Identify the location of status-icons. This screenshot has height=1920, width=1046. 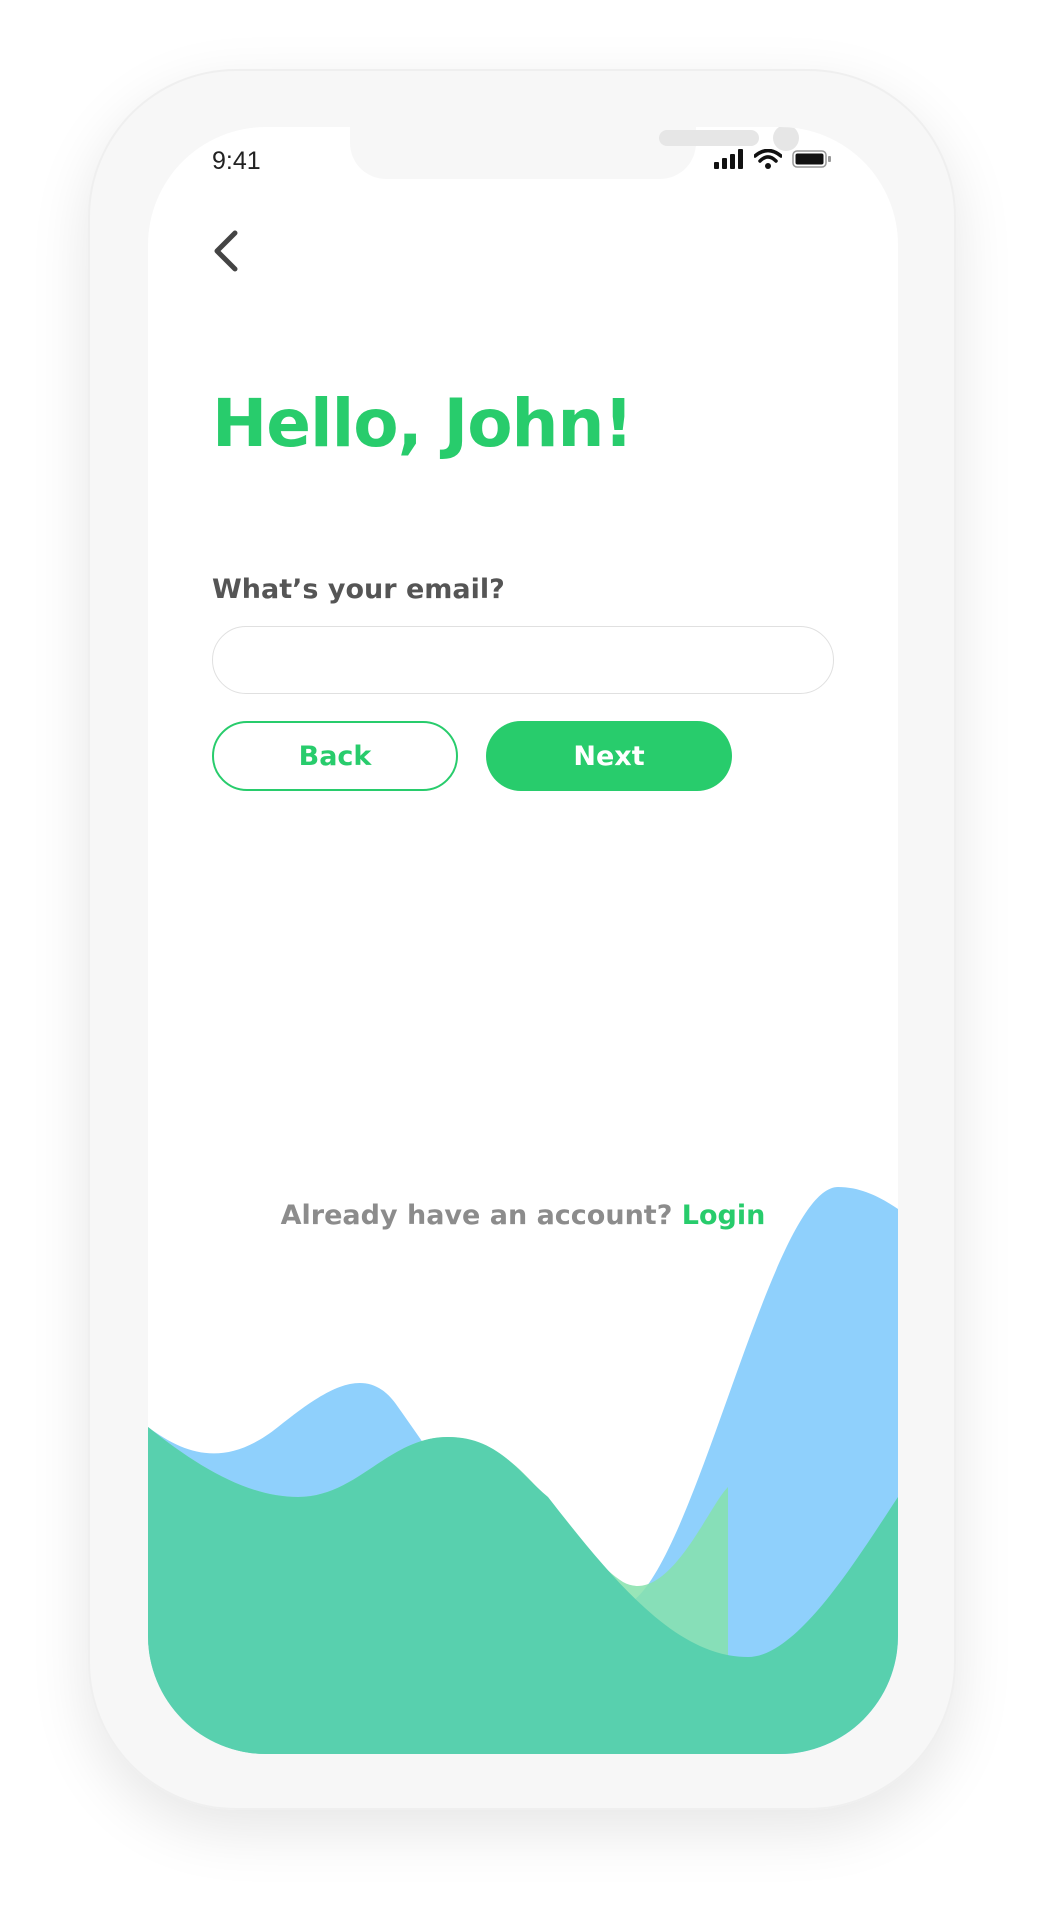
(773, 159).